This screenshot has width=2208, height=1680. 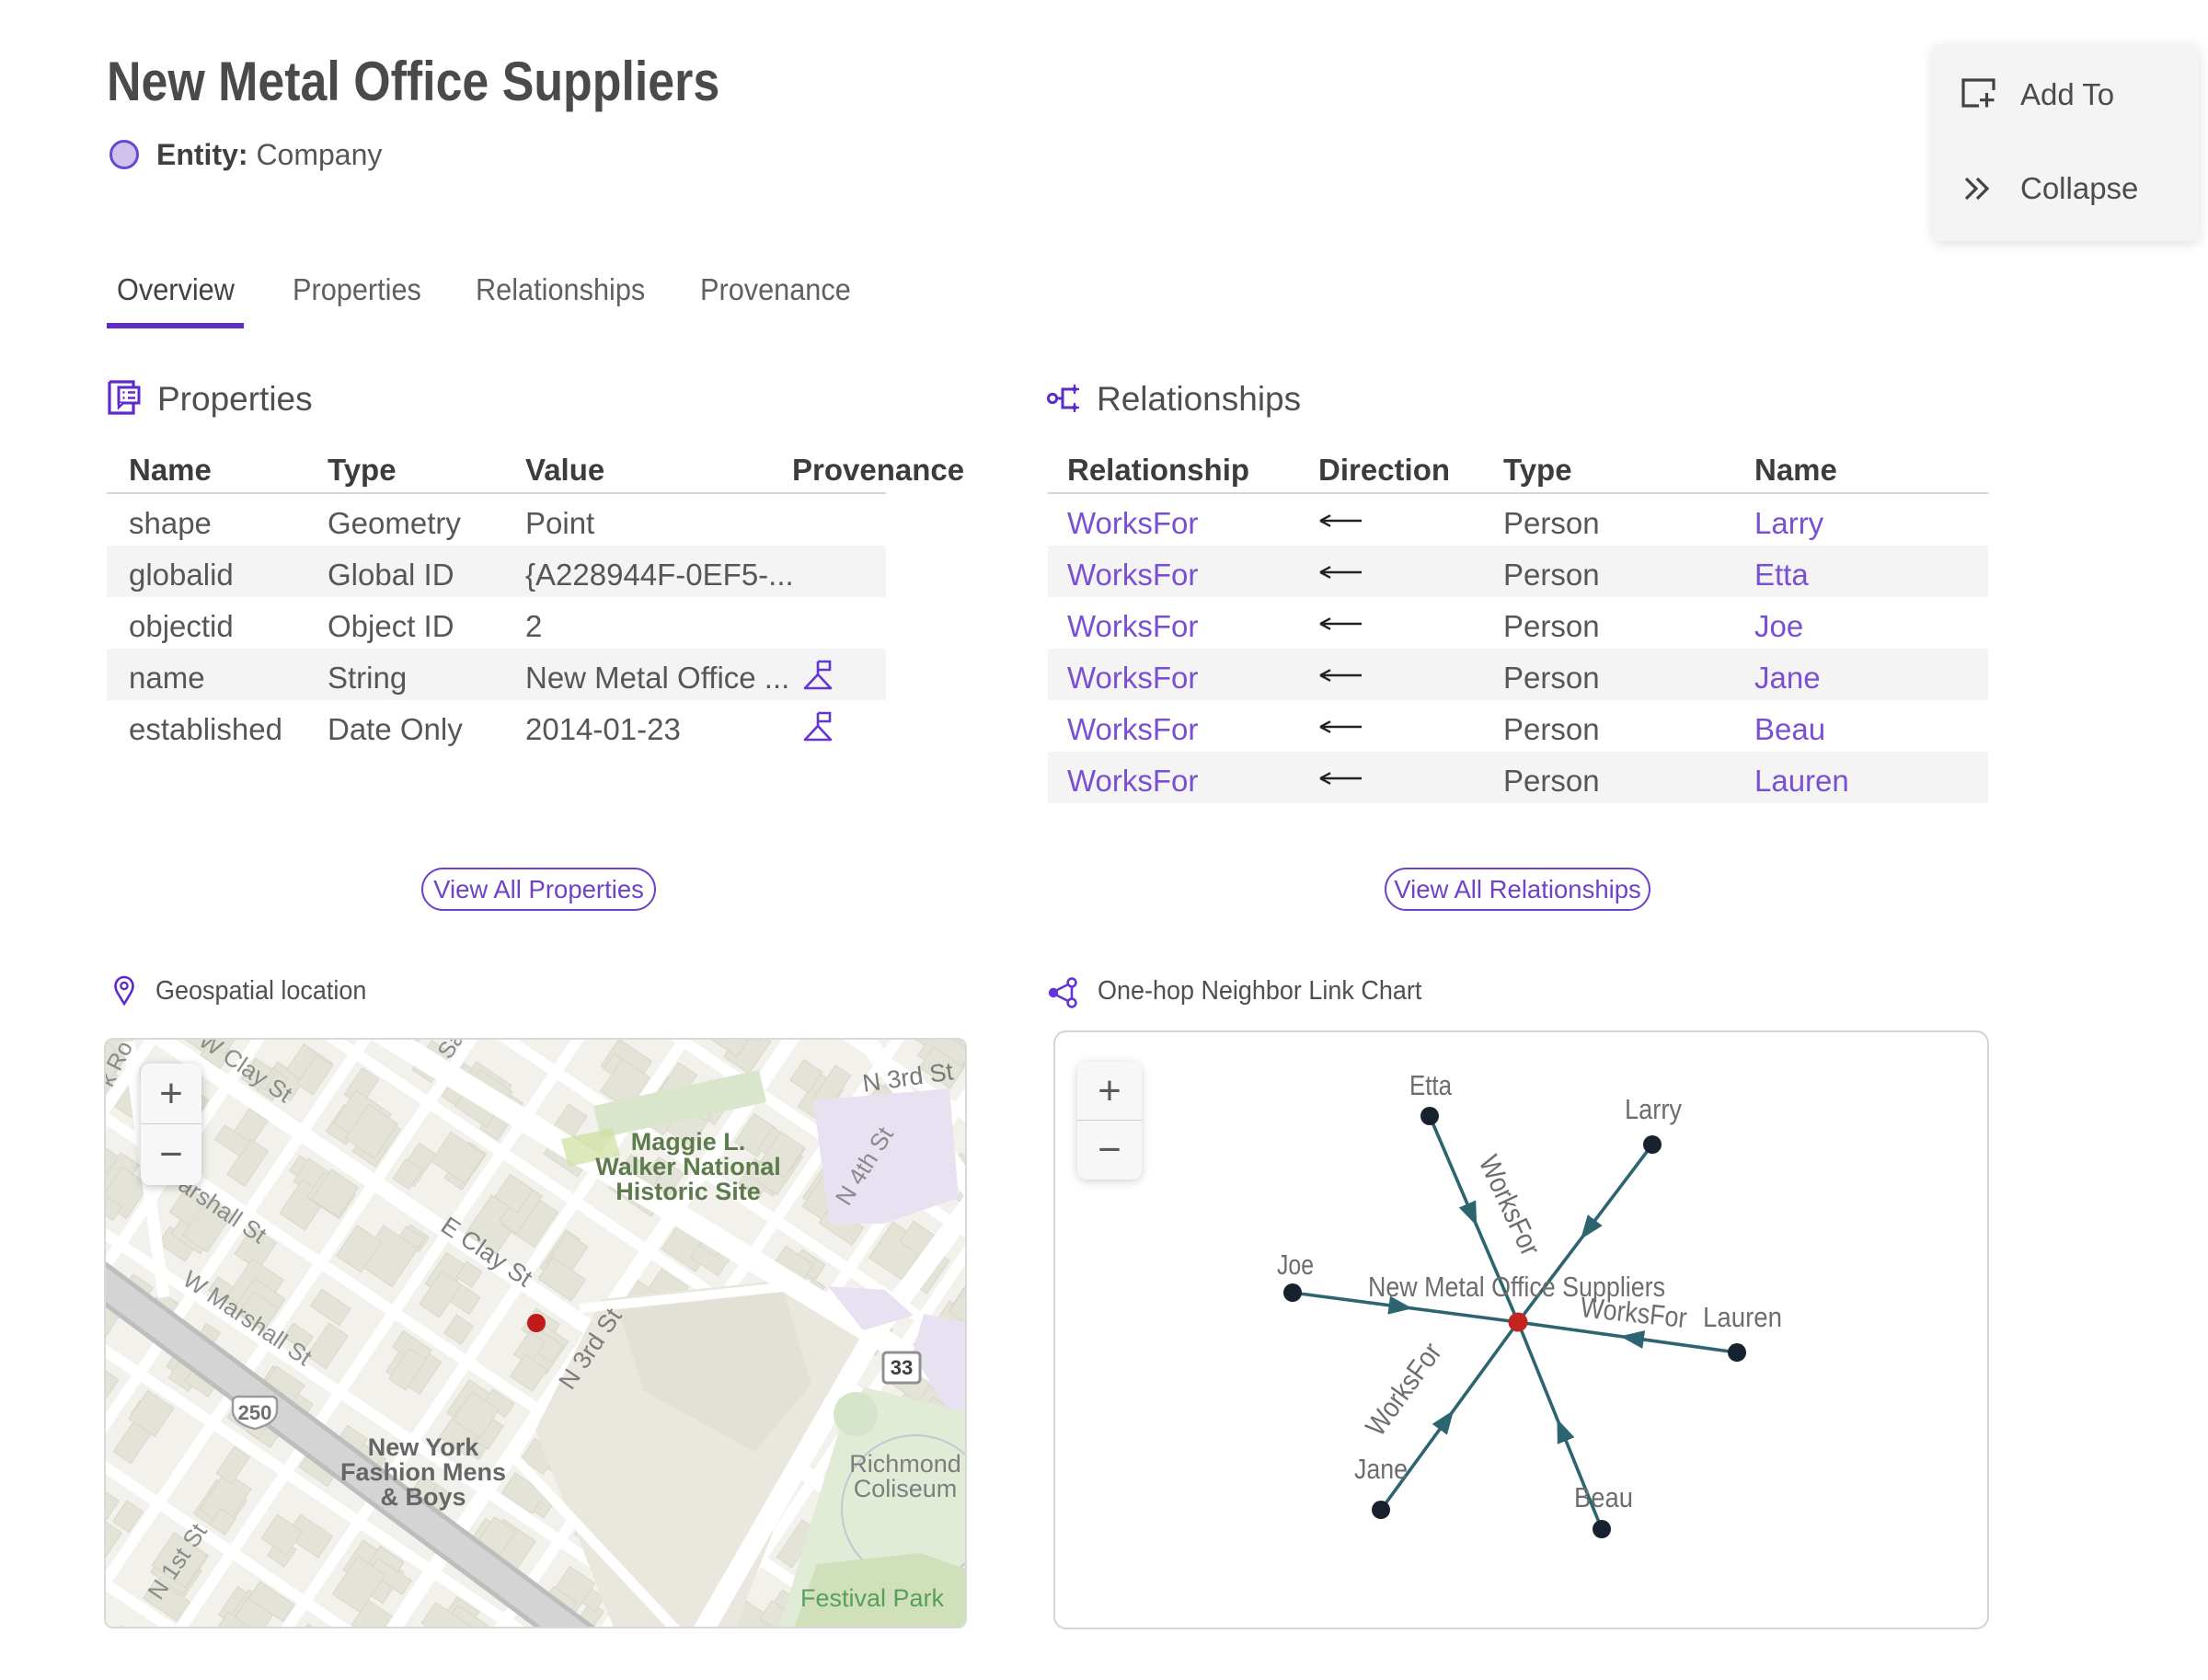 What do you see at coordinates (1742, 1317) in the screenshot?
I see `svg-text: Lauren` at bounding box center [1742, 1317].